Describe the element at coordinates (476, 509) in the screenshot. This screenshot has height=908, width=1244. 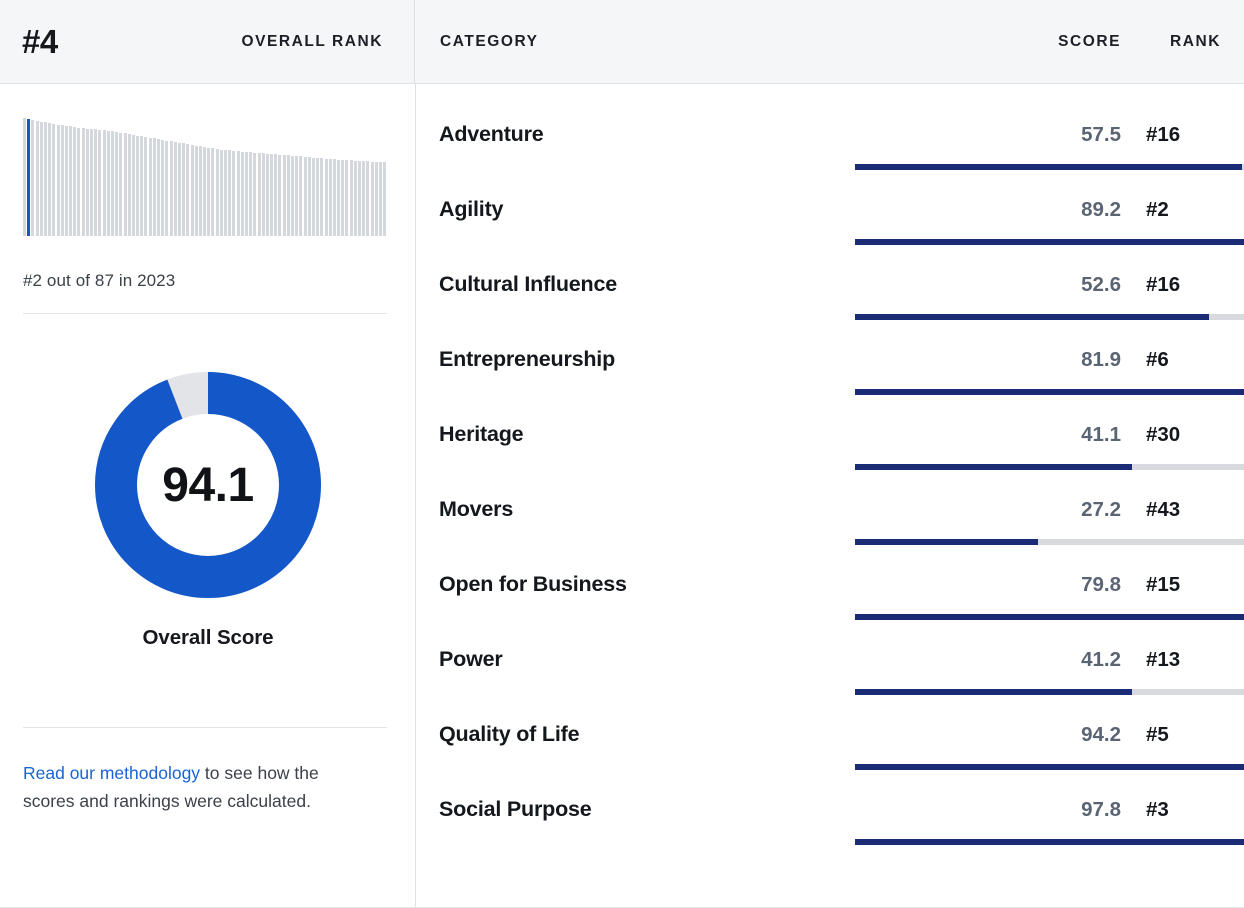
I see `category-name: Movers` at that location.